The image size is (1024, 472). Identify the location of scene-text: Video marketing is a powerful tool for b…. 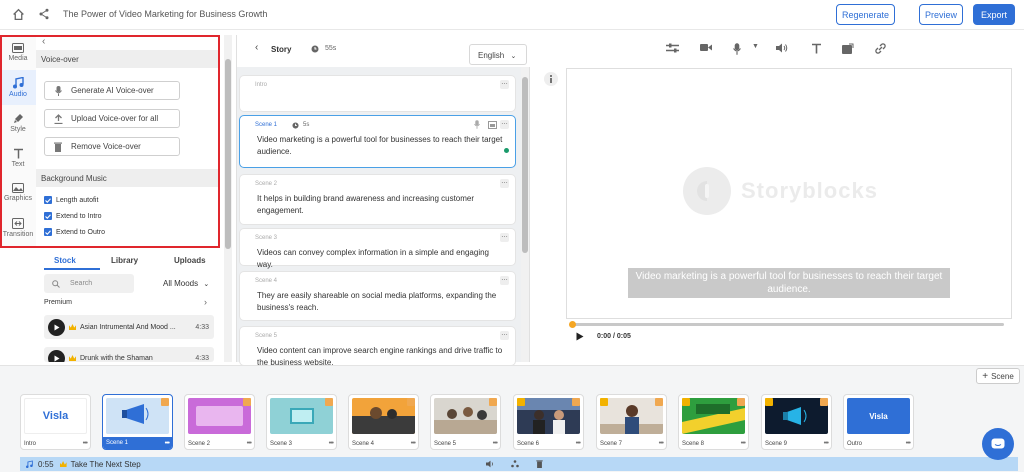
(382, 146).